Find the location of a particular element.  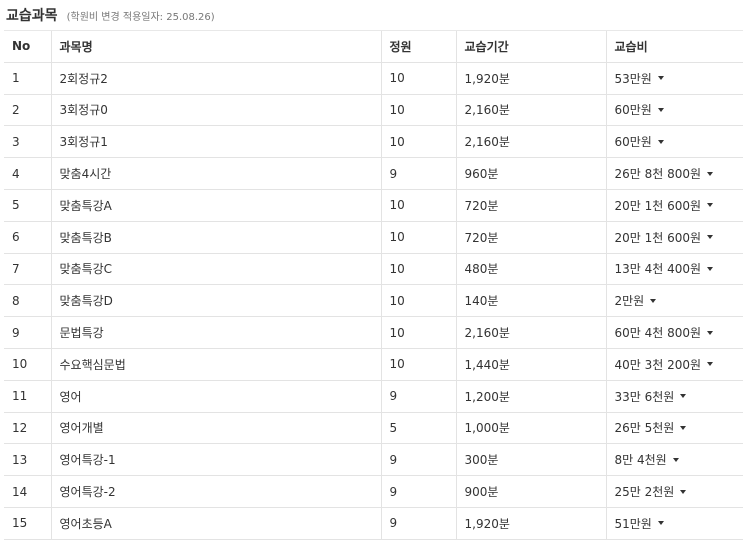

fee-value: 8만 4천원 is located at coordinates (640, 460).